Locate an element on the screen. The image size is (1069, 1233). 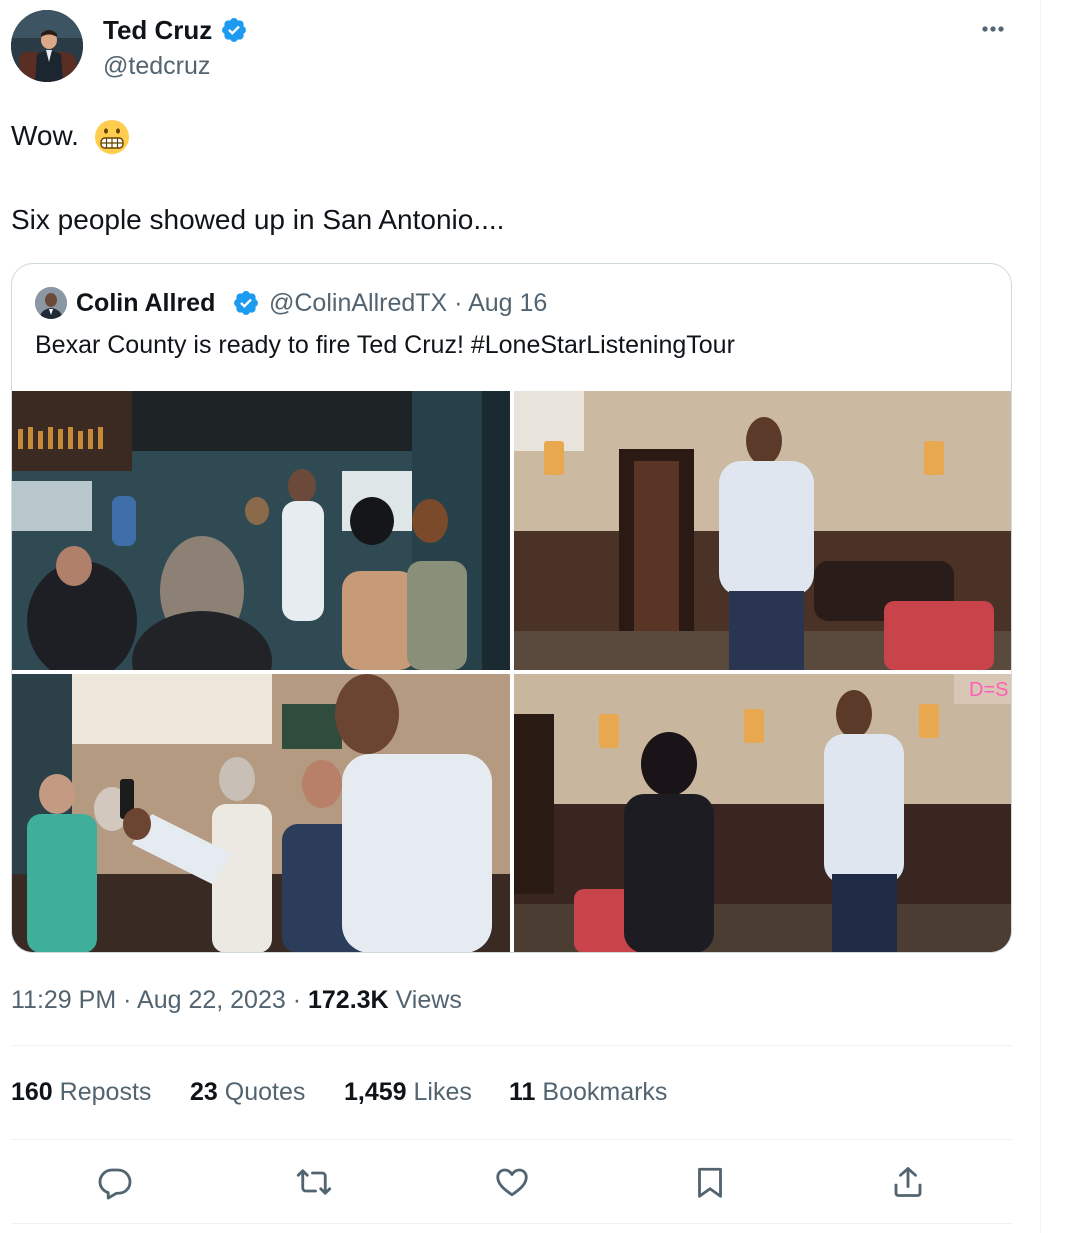
share-button is located at coordinates (908, 1182).